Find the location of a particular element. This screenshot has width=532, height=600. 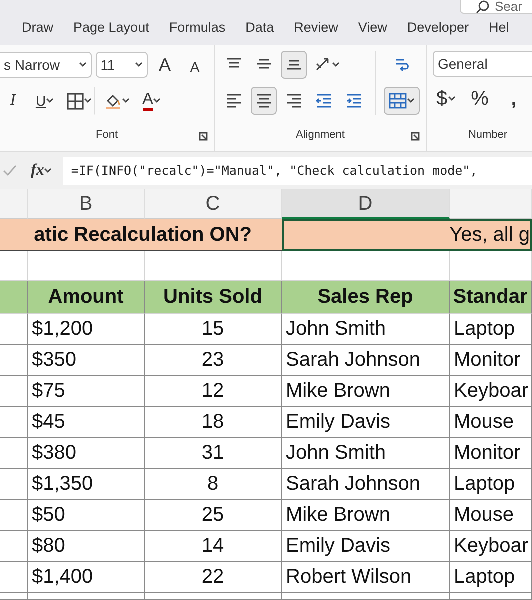

shrink-font-button: A is located at coordinates (195, 65).